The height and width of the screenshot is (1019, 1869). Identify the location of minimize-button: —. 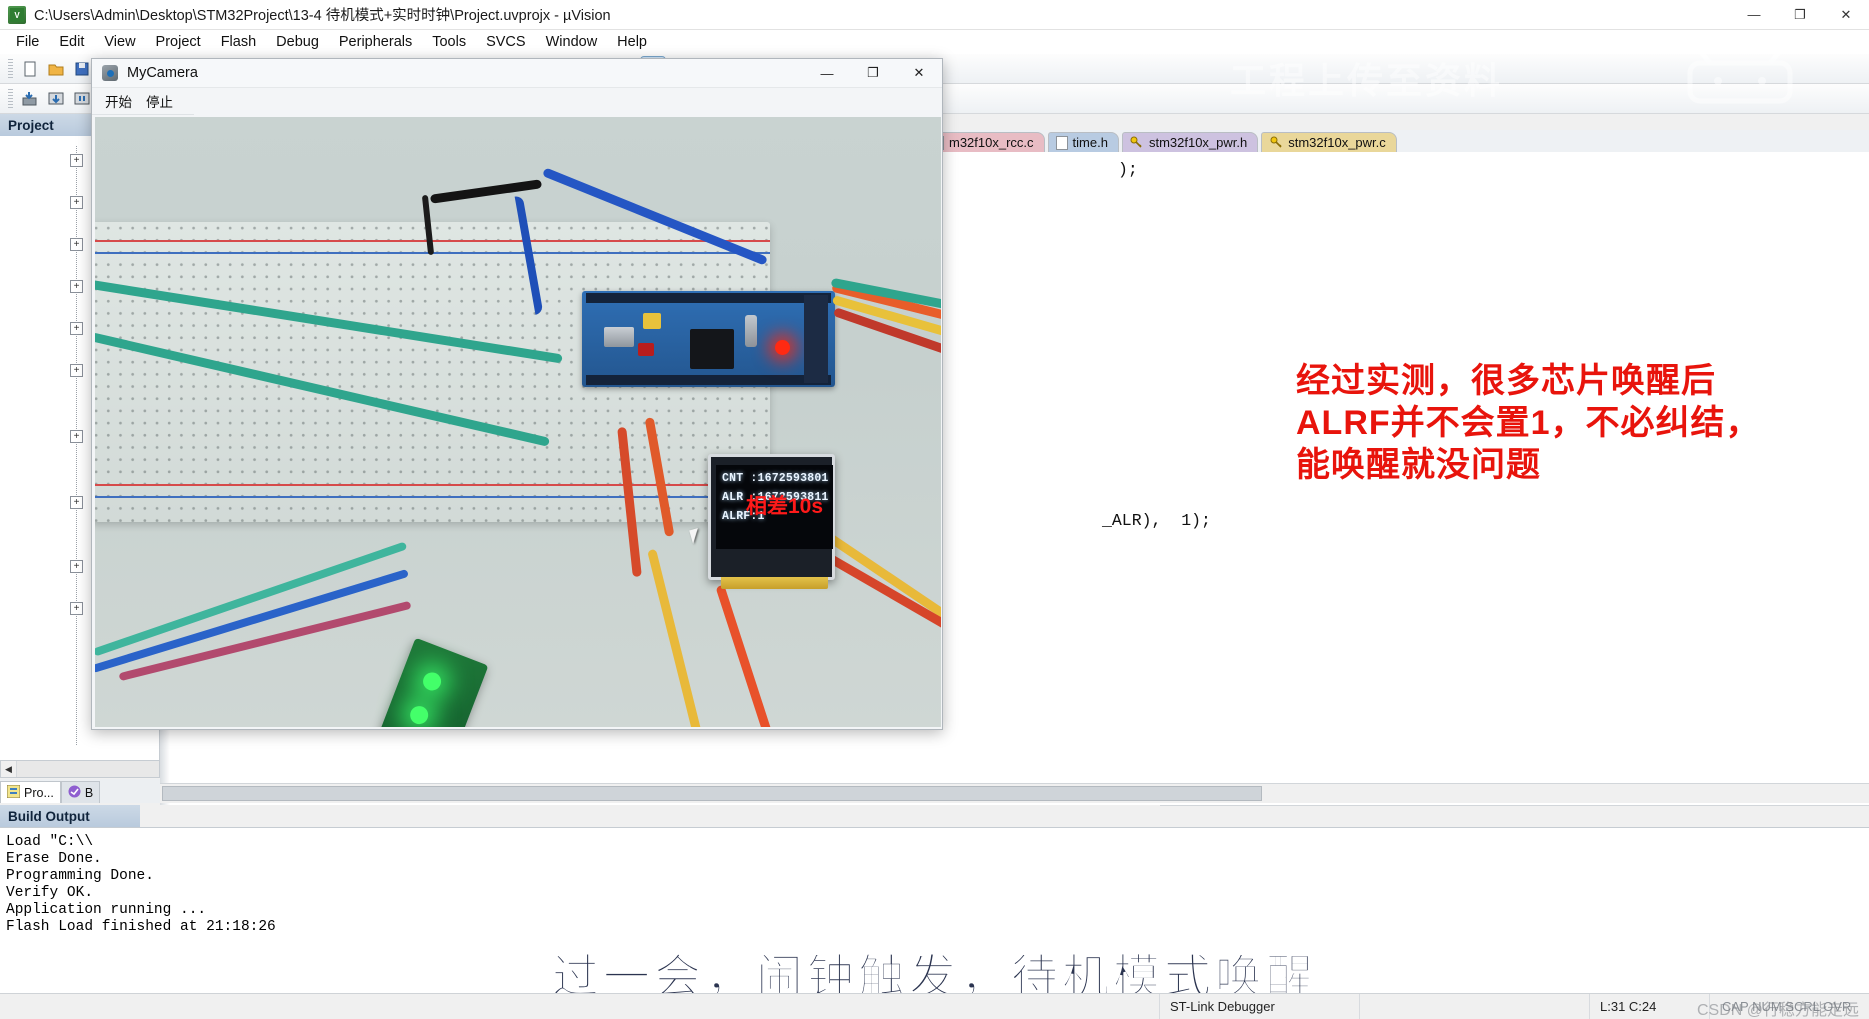
(1754, 15).